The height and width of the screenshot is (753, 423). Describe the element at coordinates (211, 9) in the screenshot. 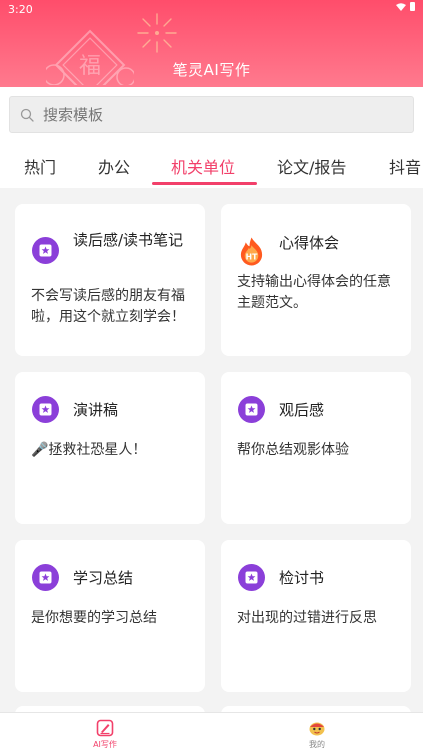

I see `status-bar: 3:20` at that location.